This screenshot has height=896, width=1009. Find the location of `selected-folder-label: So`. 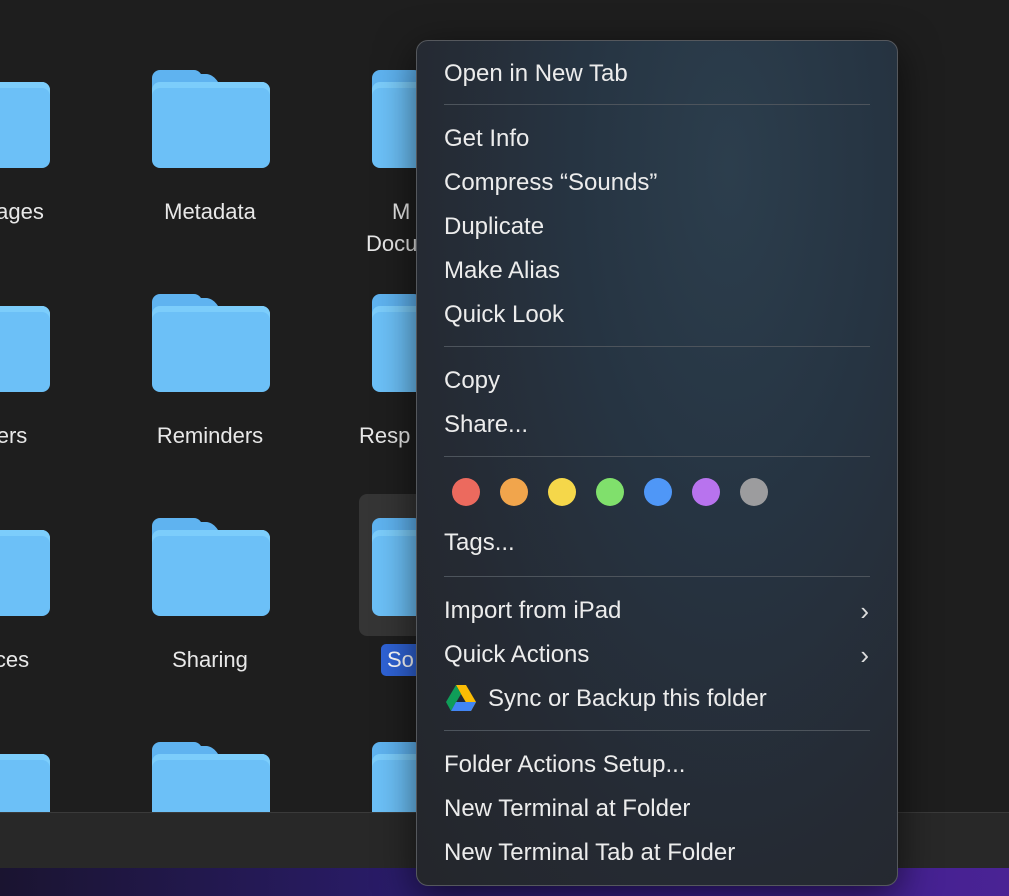

selected-folder-label: So is located at coordinates (401, 660).